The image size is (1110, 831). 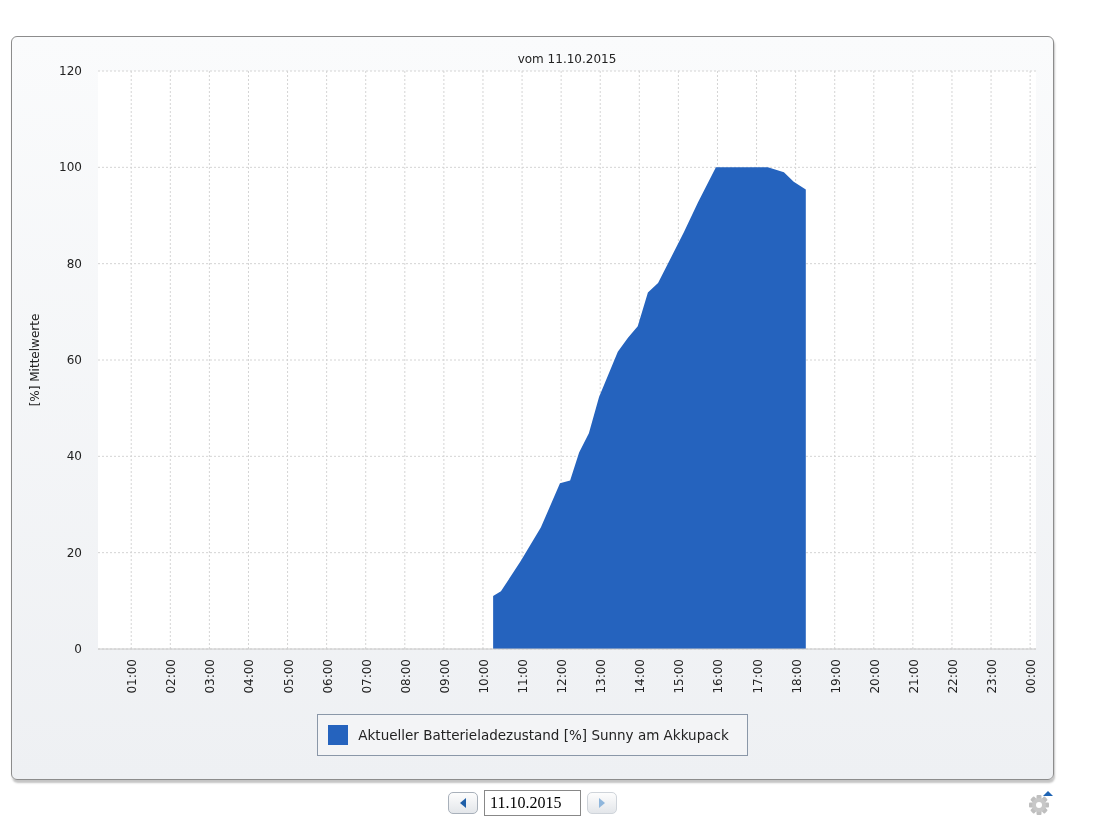 I want to click on x-tick-label: 14:00, so click(x=639, y=676).